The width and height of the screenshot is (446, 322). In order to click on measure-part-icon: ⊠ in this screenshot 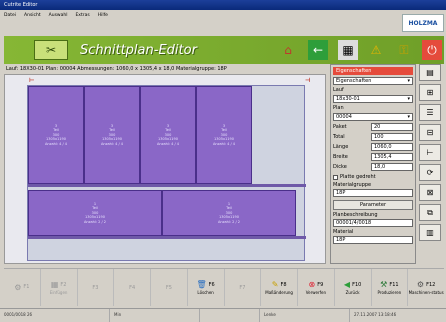, I will do `click(430, 192)`.